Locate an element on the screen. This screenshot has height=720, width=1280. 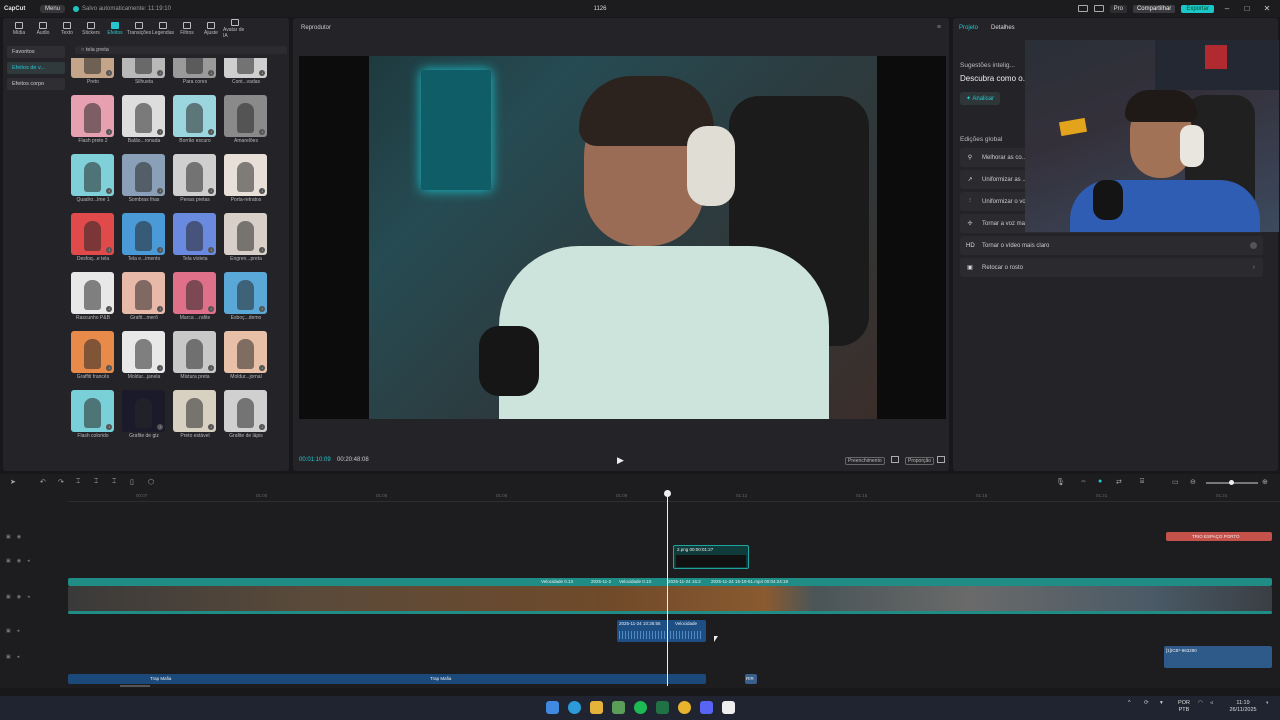
effect-item: ↓ Mistura preta is located at coordinates (195, 357).